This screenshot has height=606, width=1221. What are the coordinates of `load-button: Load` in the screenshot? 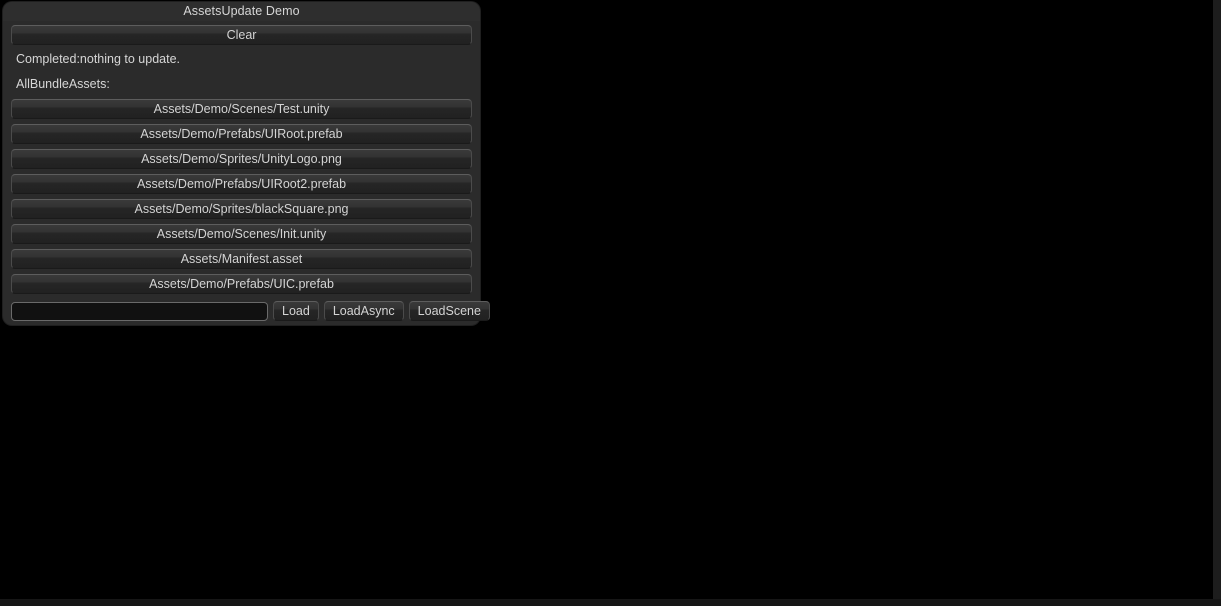 It's located at (296, 311).